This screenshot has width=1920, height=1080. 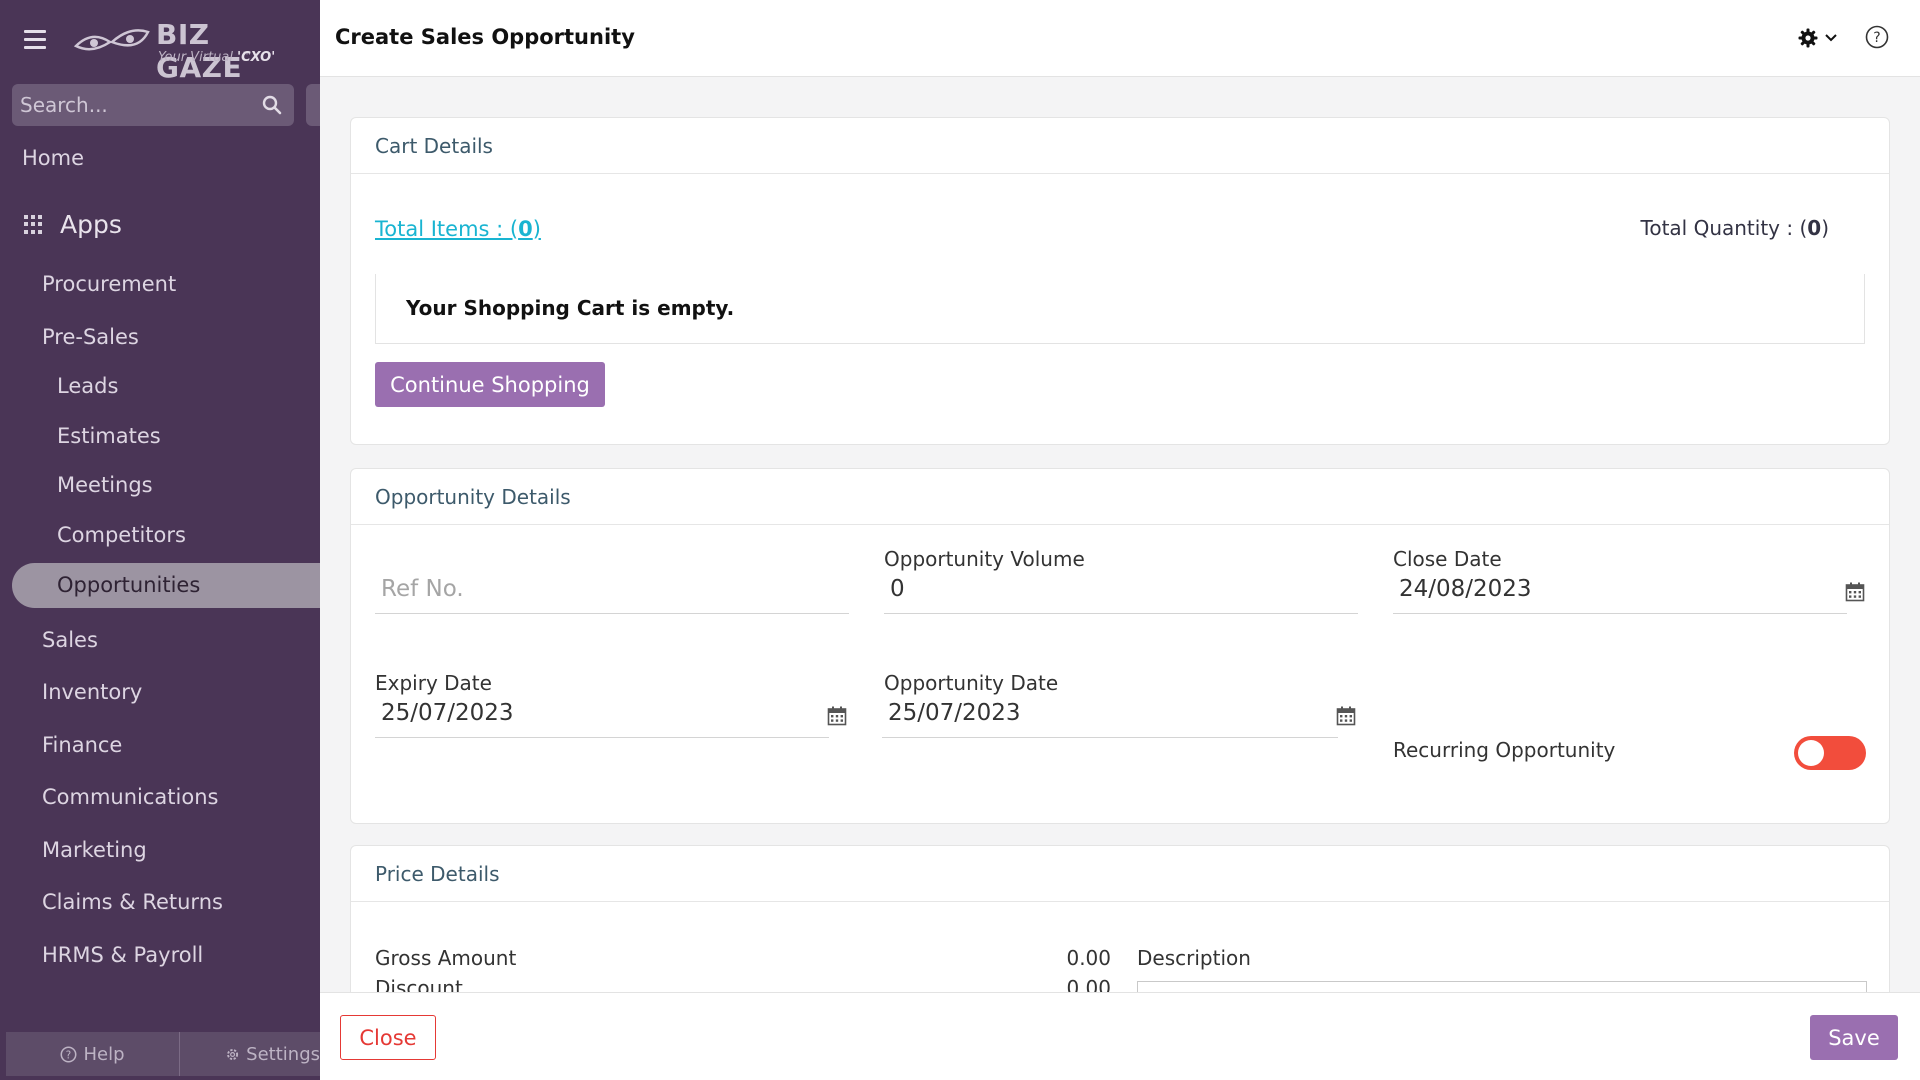 I want to click on description-label: Description, so click(x=1194, y=958).